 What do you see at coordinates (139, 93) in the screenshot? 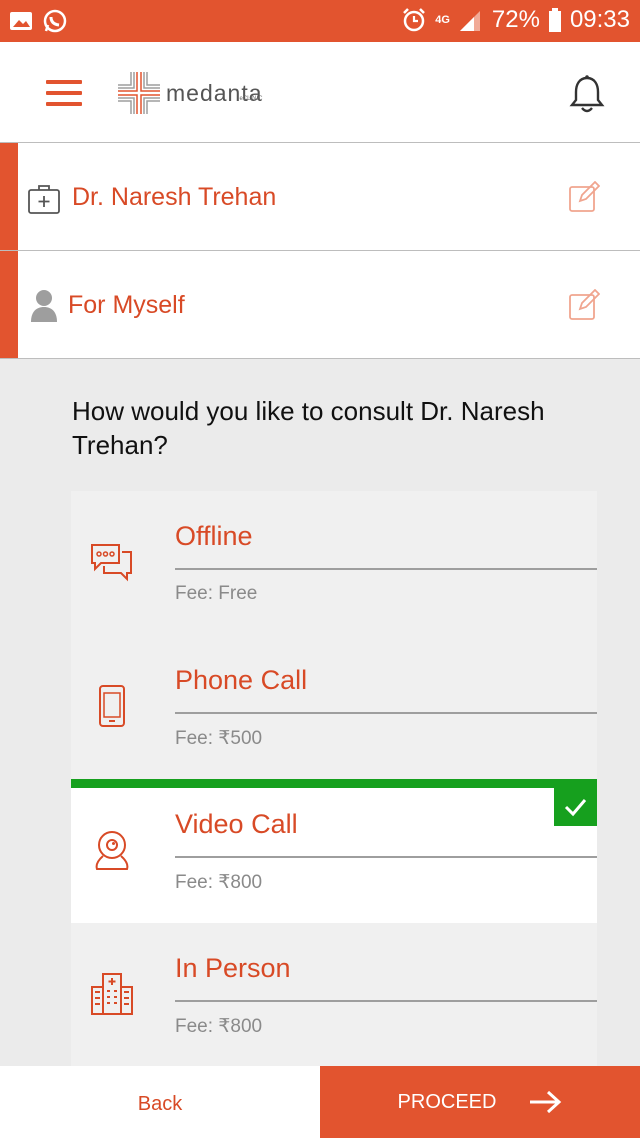
I see `medanta-cross-icon` at bounding box center [139, 93].